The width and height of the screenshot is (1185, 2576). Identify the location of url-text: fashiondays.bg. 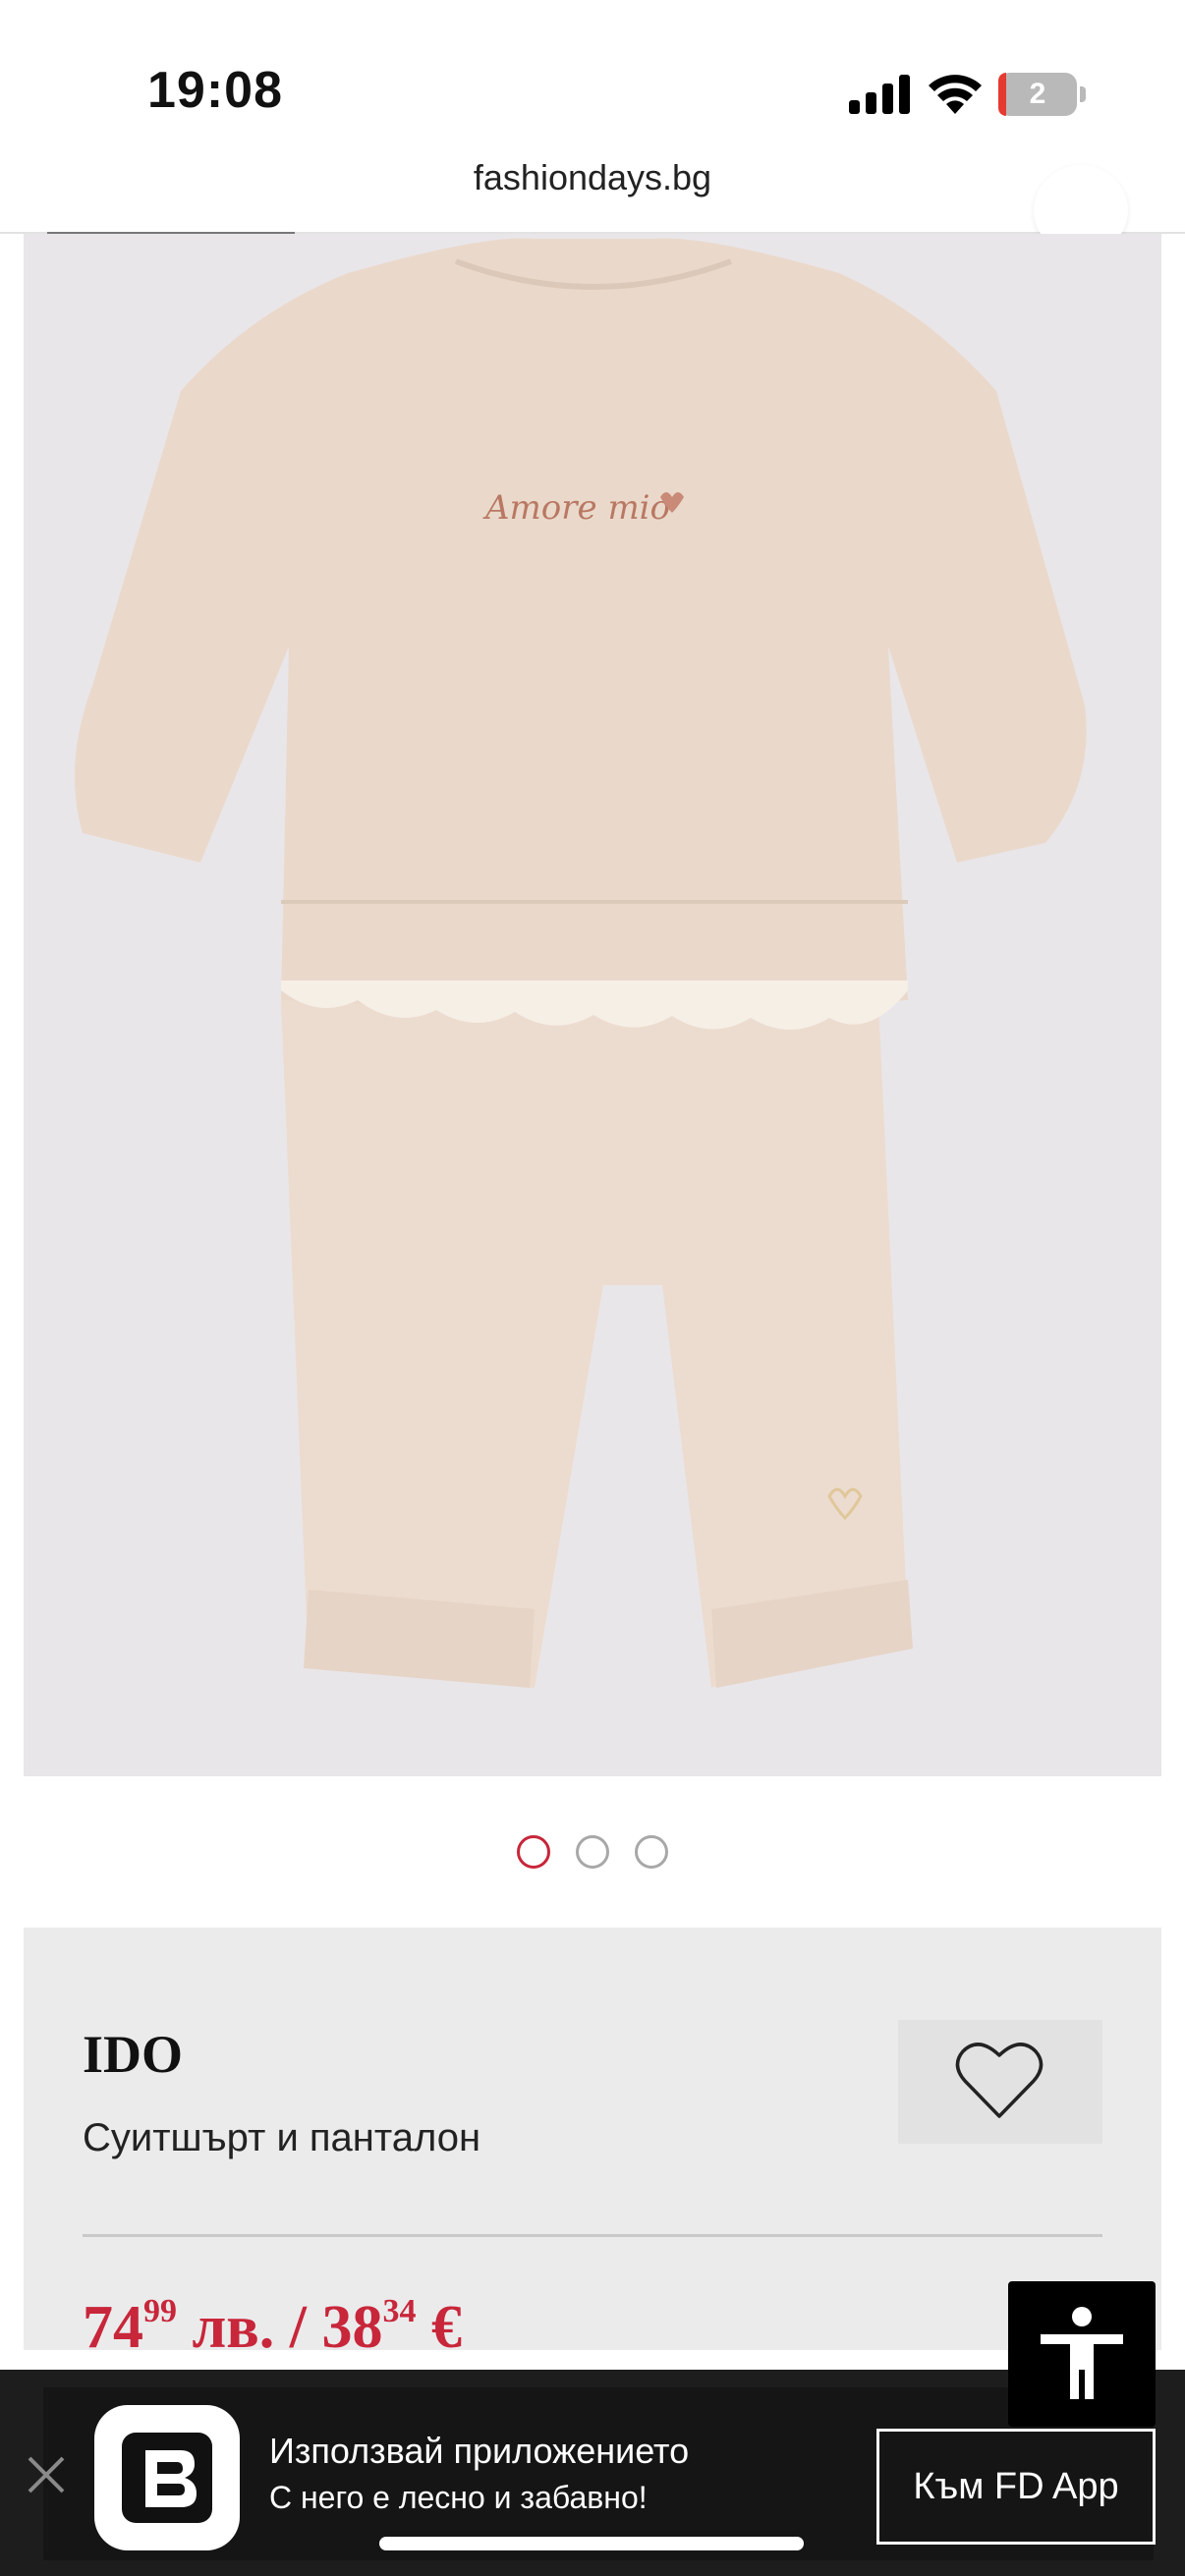
(592, 177).